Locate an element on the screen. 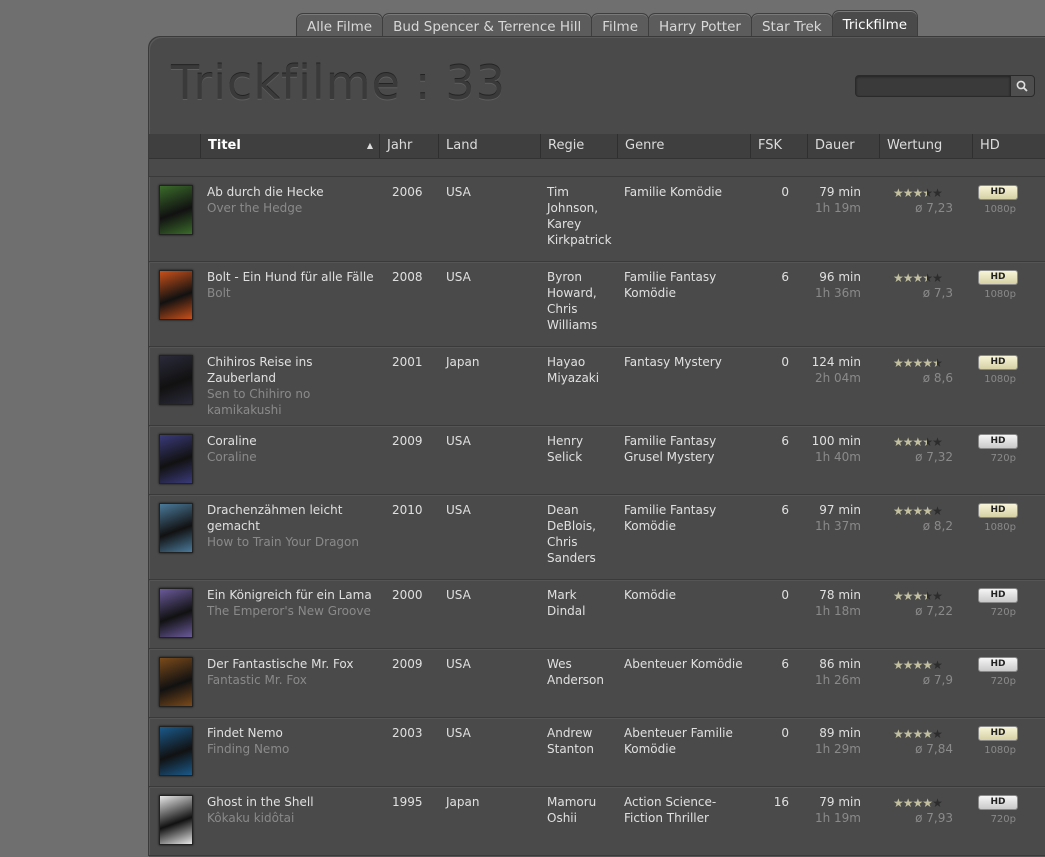  title-cell: Bolt - Ein Hund für alle Fälle Bolt is located at coordinates (292, 285).